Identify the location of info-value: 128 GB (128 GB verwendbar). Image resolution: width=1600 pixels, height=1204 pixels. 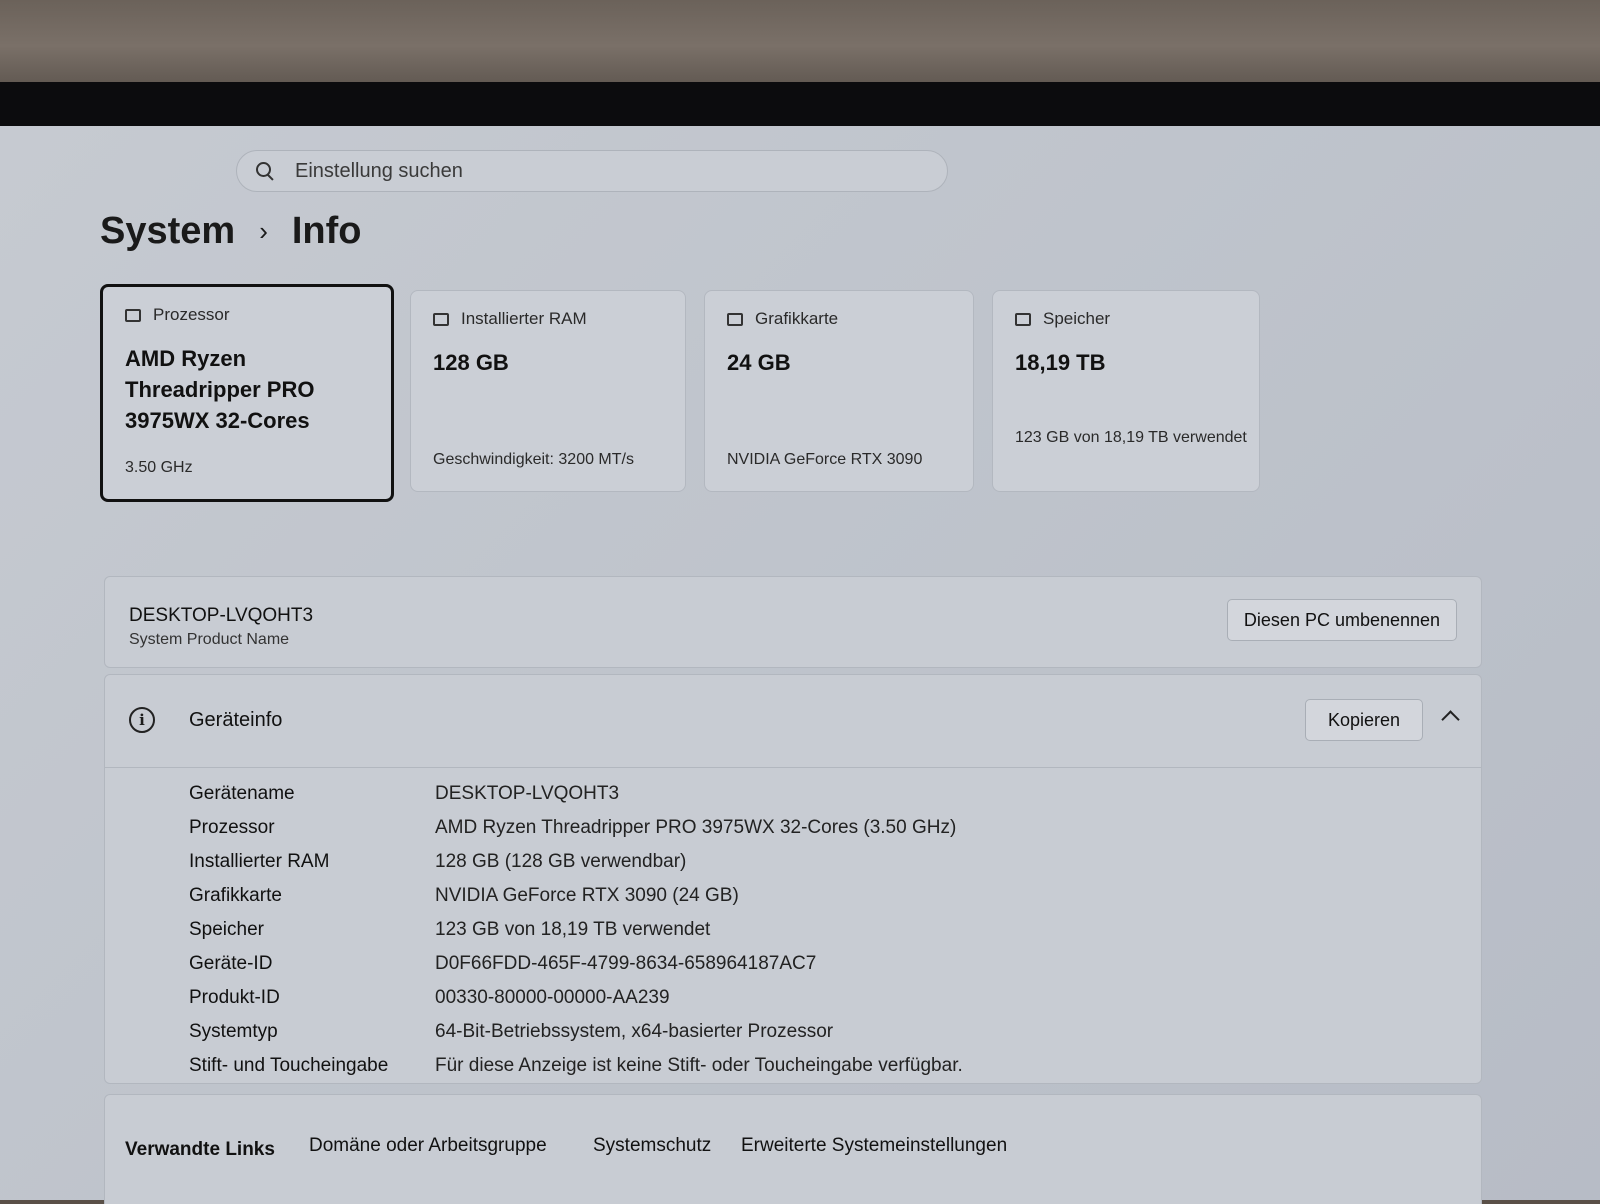
(561, 861).